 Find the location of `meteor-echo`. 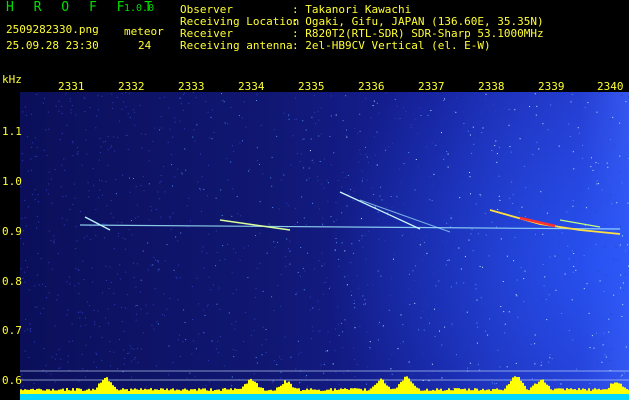

meteor-echo is located at coordinates (380, 210).